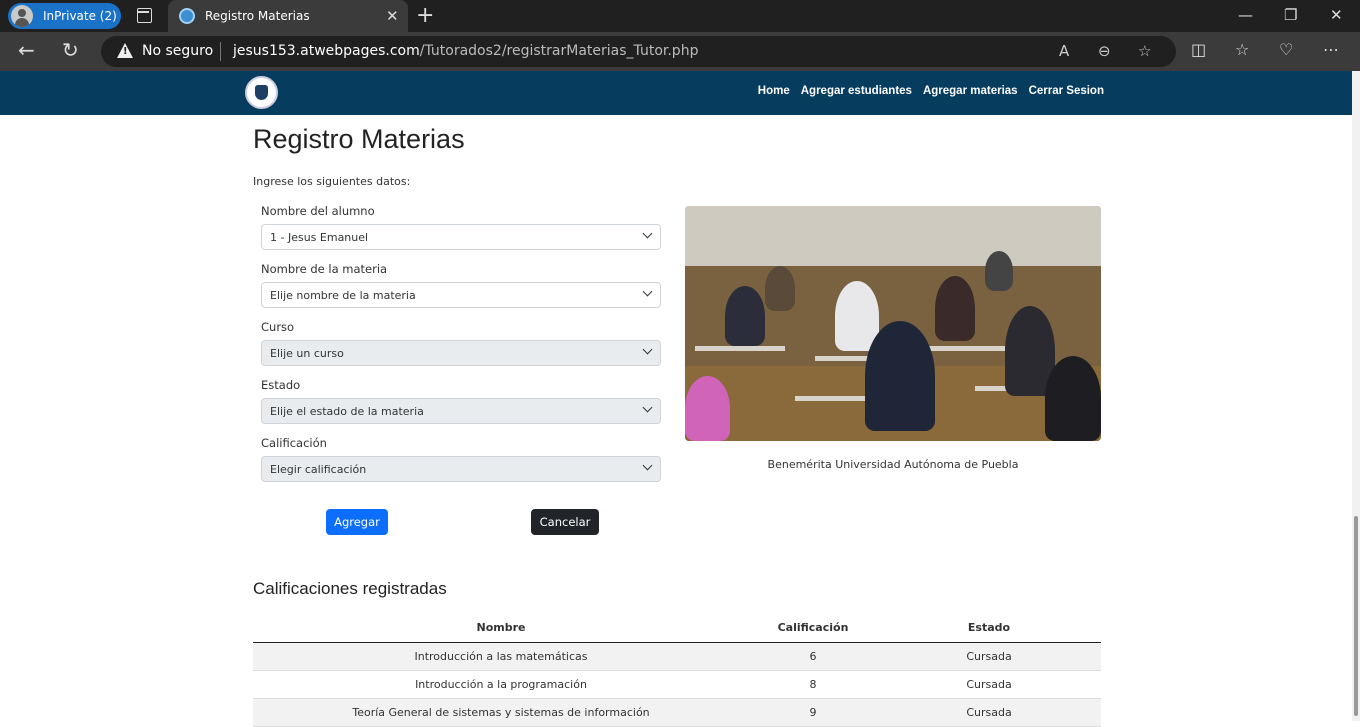  What do you see at coordinates (324, 269) in the screenshot?
I see `materia-label: Nombre de la materia` at bounding box center [324, 269].